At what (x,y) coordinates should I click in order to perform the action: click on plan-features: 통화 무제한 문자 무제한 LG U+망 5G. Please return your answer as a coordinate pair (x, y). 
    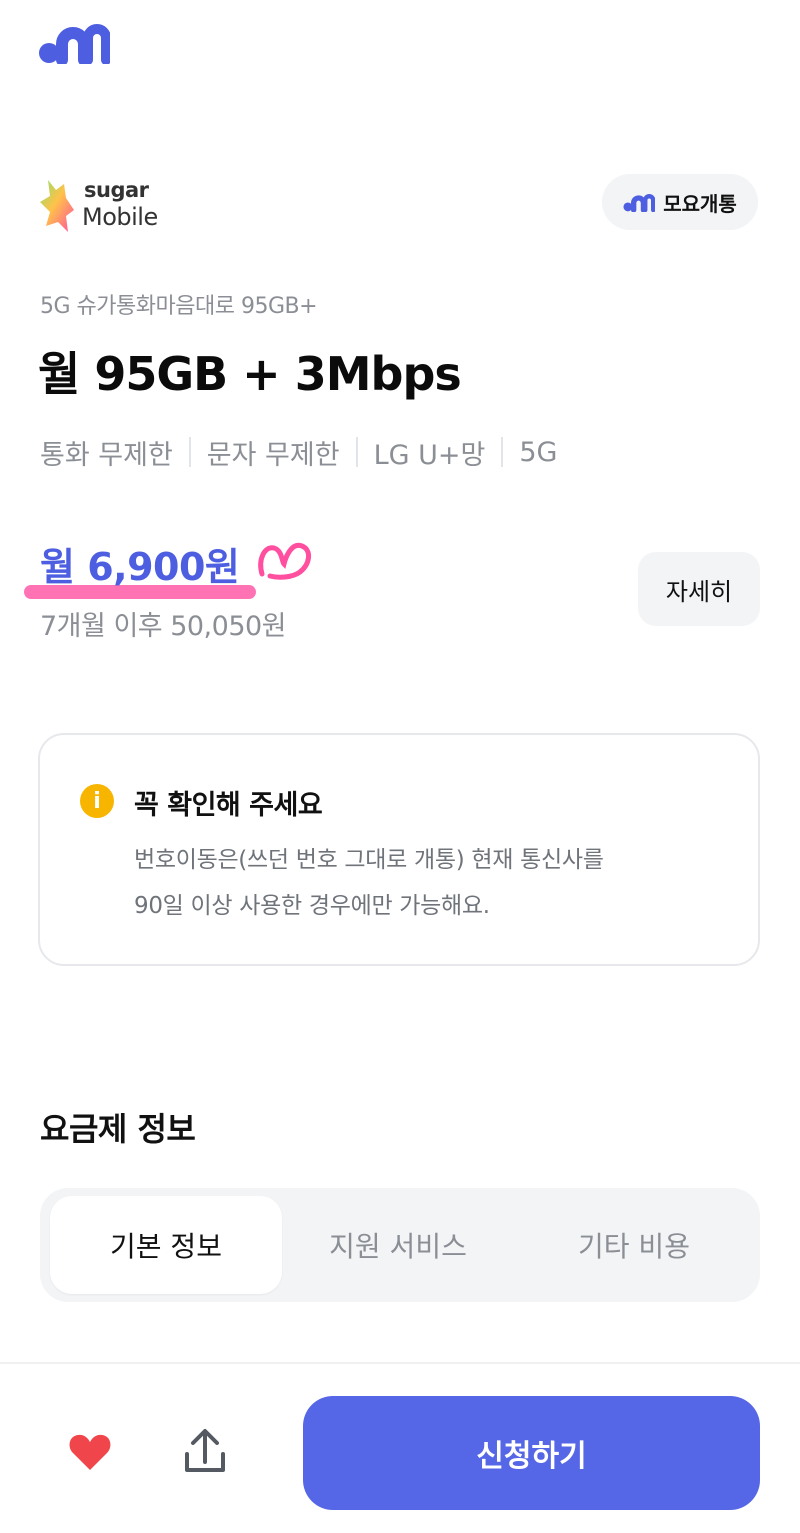
    Looking at the image, I should click on (298, 452).